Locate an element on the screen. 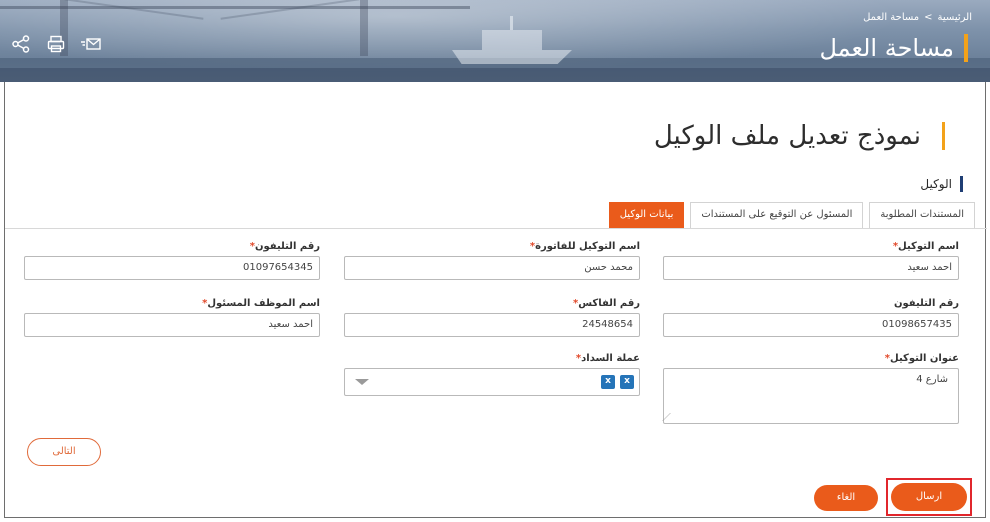  agency-address-value: شارع 4 is located at coordinates (932, 379).